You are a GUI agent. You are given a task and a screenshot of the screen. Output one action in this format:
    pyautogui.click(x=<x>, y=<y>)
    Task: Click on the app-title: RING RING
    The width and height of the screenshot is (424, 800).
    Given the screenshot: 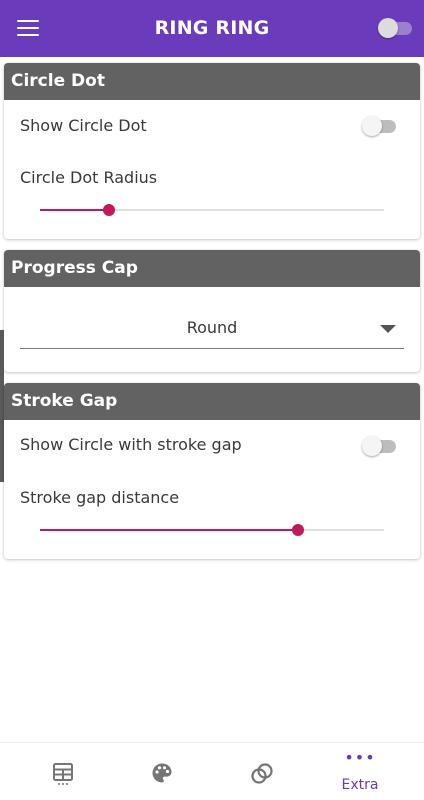 What is the action you would take?
    pyautogui.click(x=212, y=28)
    